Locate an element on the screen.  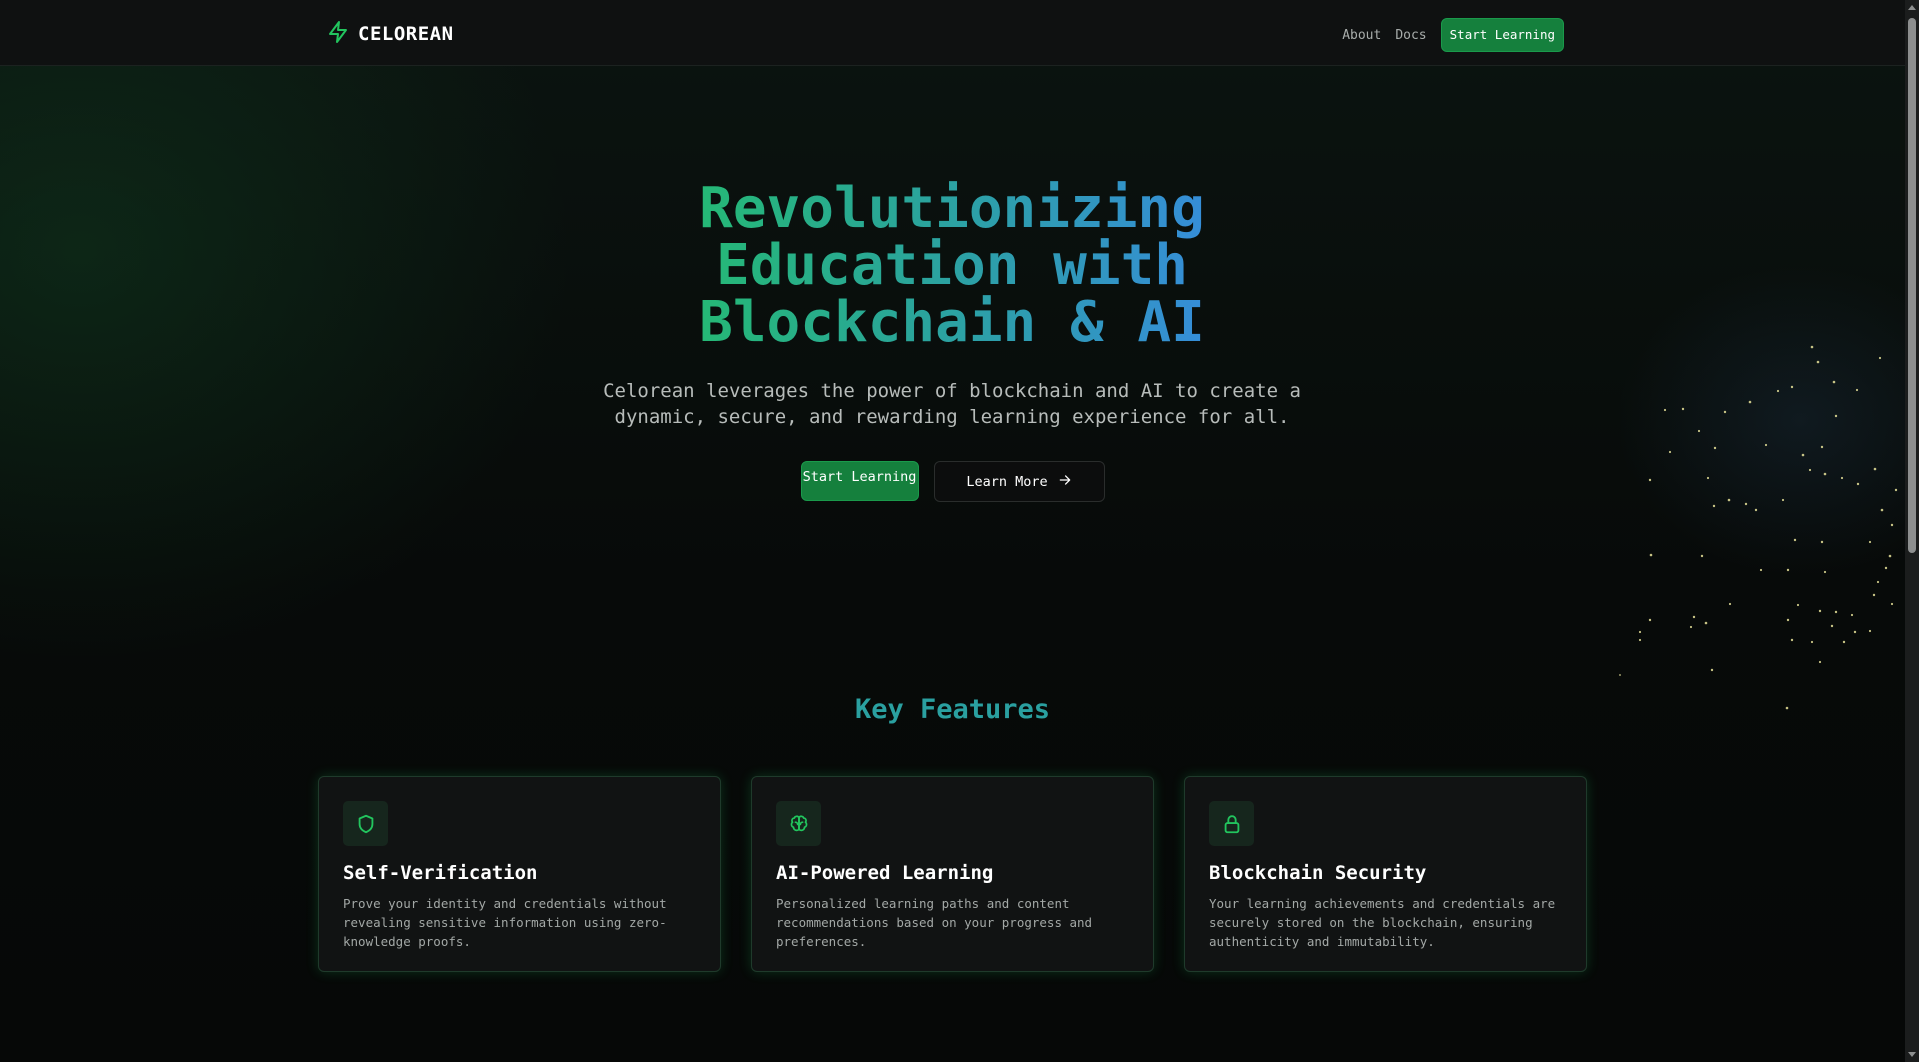
nav-link-about: About is located at coordinates (1361, 35).